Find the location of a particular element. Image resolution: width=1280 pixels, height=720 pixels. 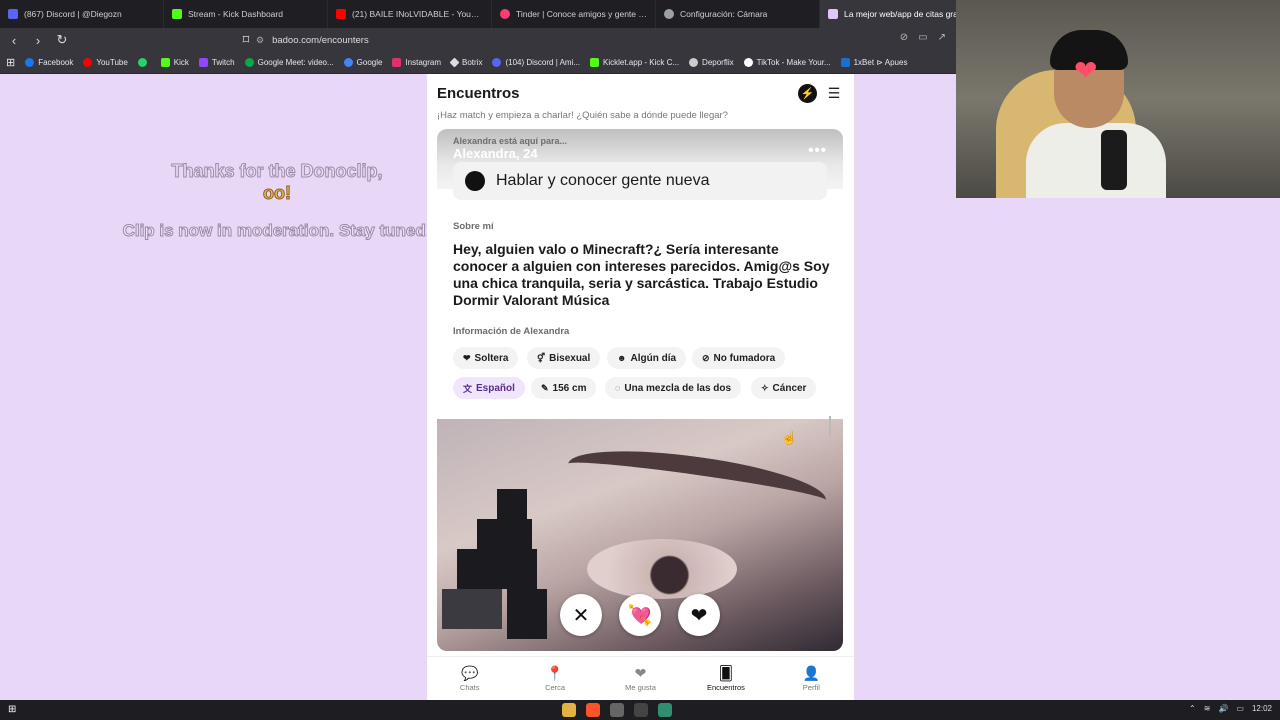

crush-button: 💘 is located at coordinates (640, 615).